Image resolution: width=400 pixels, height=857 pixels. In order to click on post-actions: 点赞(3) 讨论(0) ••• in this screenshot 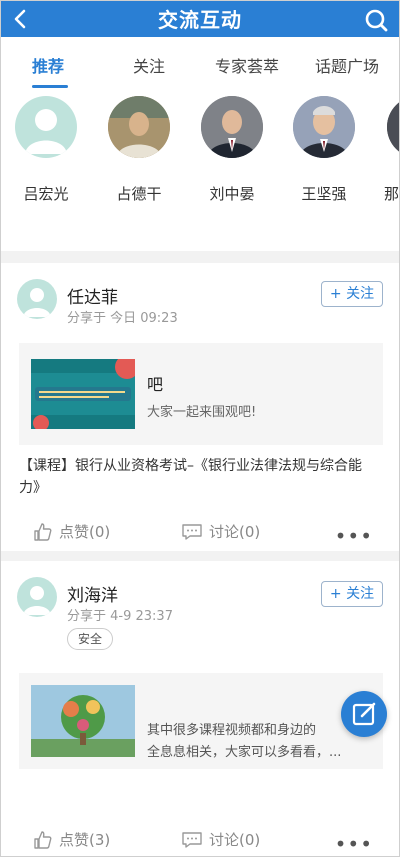, I will do `click(200, 842)`.